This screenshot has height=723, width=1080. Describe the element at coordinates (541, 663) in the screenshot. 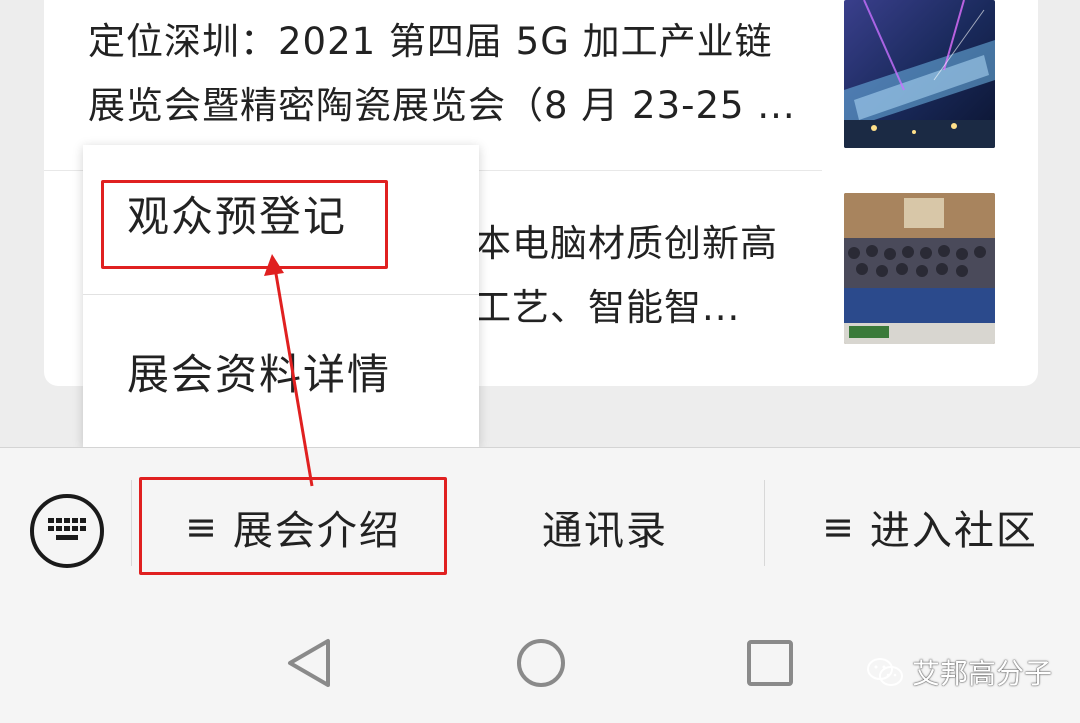

I see `home-circle-icon` at that location.